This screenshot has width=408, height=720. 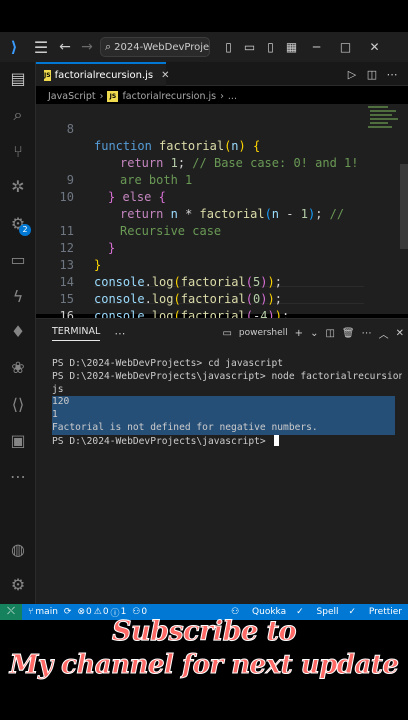 I want to click on terminal-dropdown-icon: ⌄, so click(x=314, y=333).